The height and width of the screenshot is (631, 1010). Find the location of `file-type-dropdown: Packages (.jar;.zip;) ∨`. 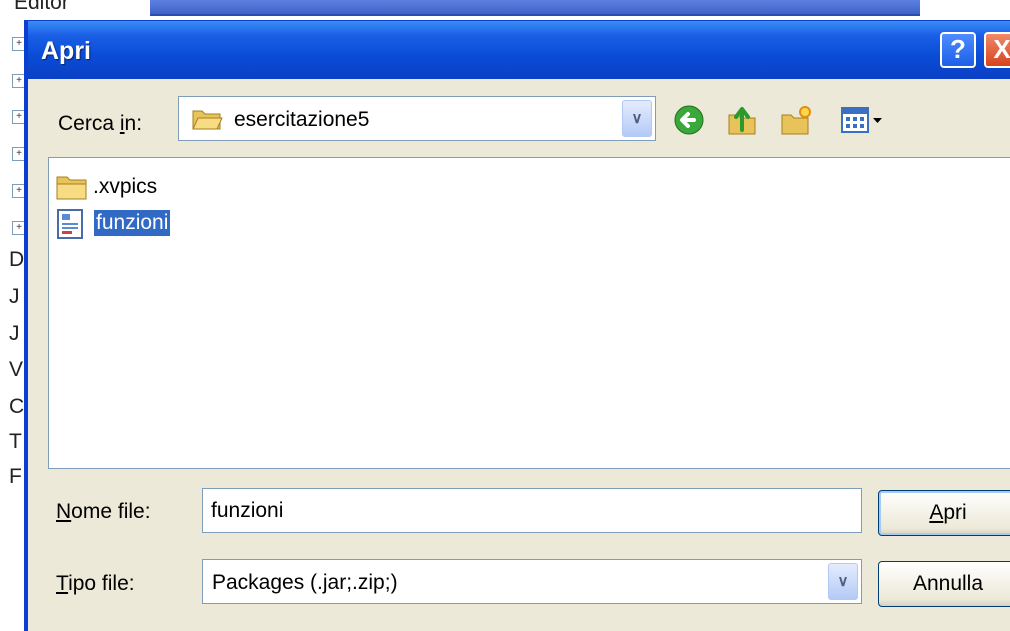

file-type-dropdown: Packages (.jar;.zip;) ∨ is located at coordinates (532, 581).